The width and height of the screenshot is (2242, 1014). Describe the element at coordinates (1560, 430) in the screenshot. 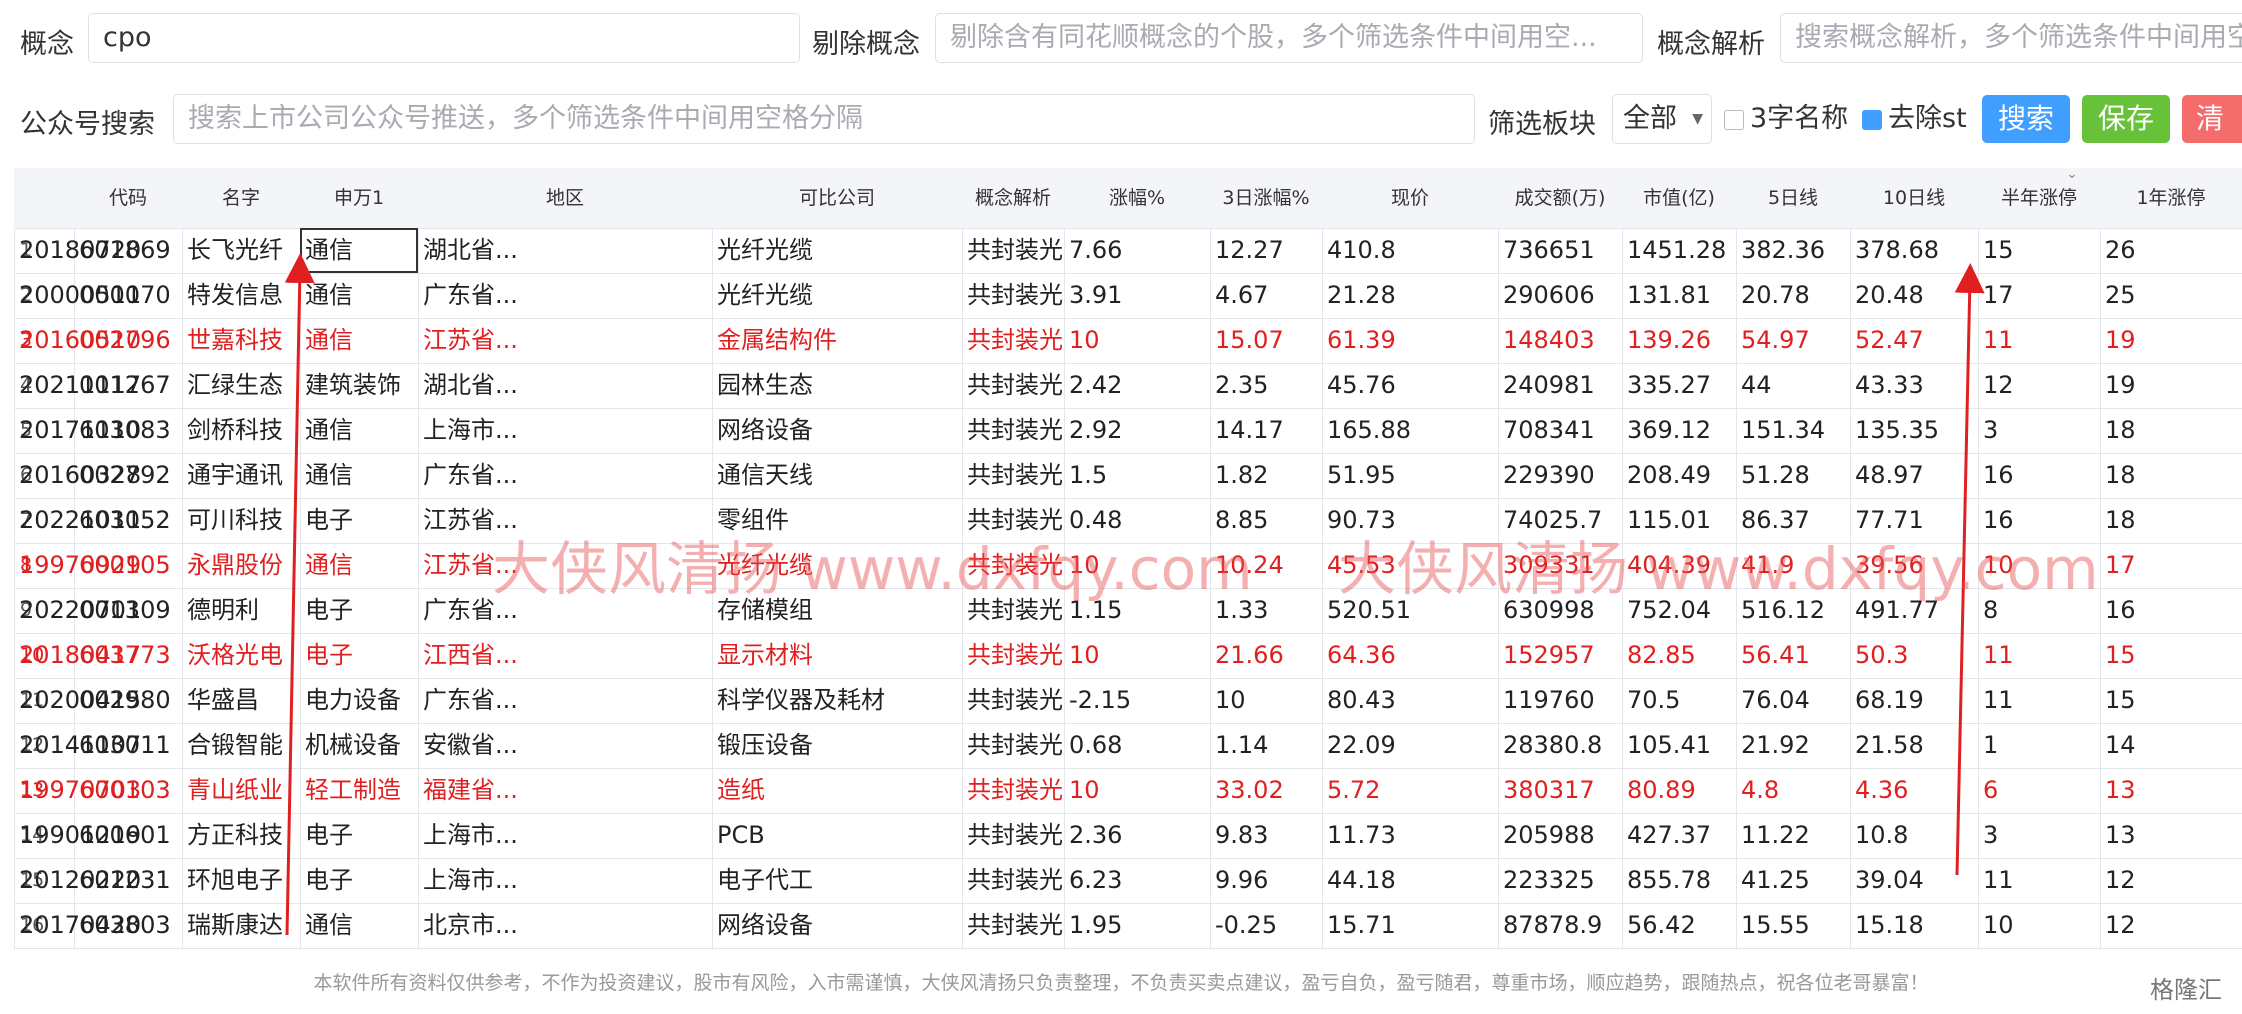

I see `cell-turnover: 708341` at that location.